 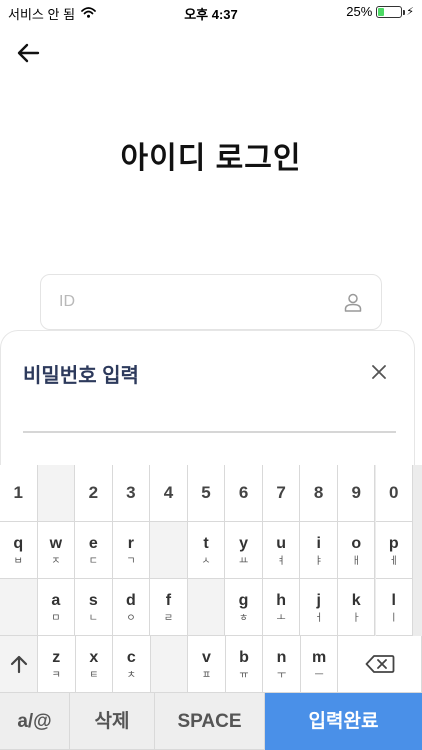 I want to click on key-g: gㅎ, so click(x=244, y=607).